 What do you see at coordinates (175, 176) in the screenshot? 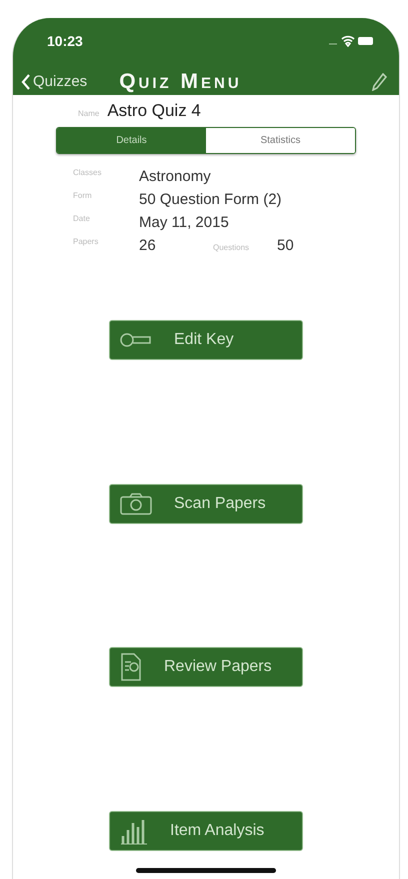
I see `field-value: Astronomy` at bounding box center [175, 176].